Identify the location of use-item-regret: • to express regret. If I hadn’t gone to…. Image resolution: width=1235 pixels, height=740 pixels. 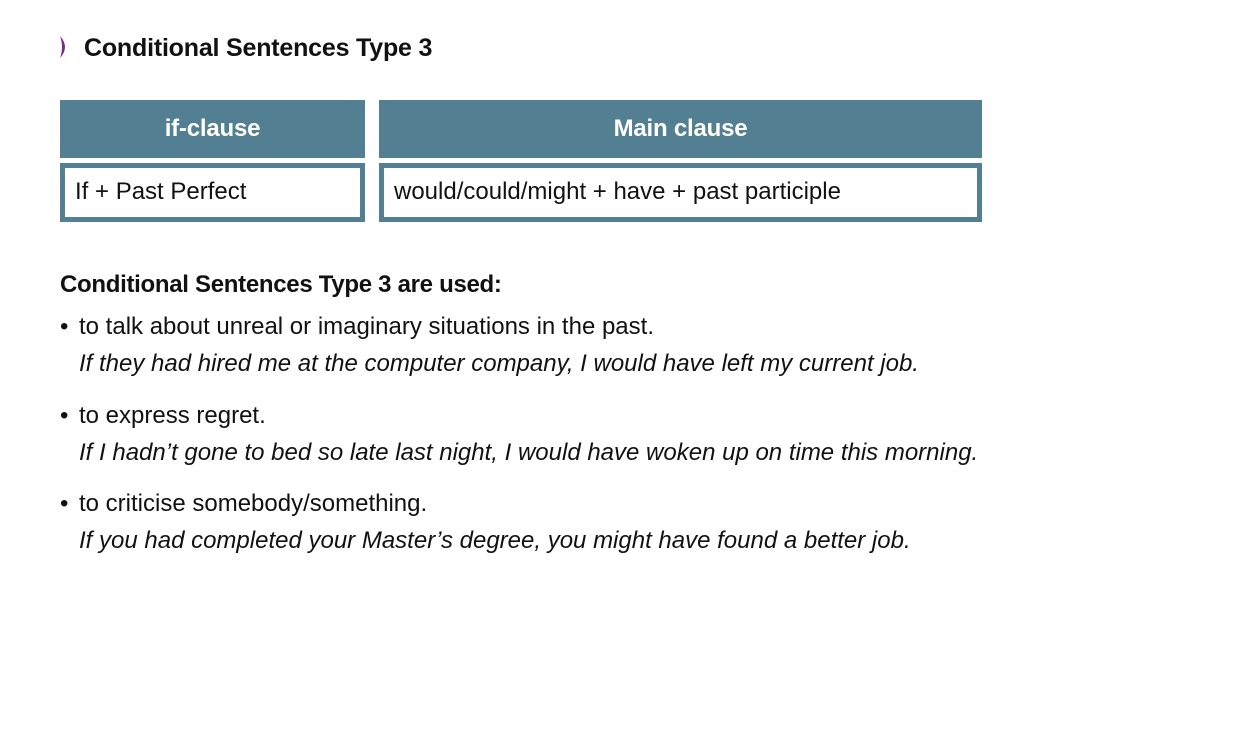
(635, 434).